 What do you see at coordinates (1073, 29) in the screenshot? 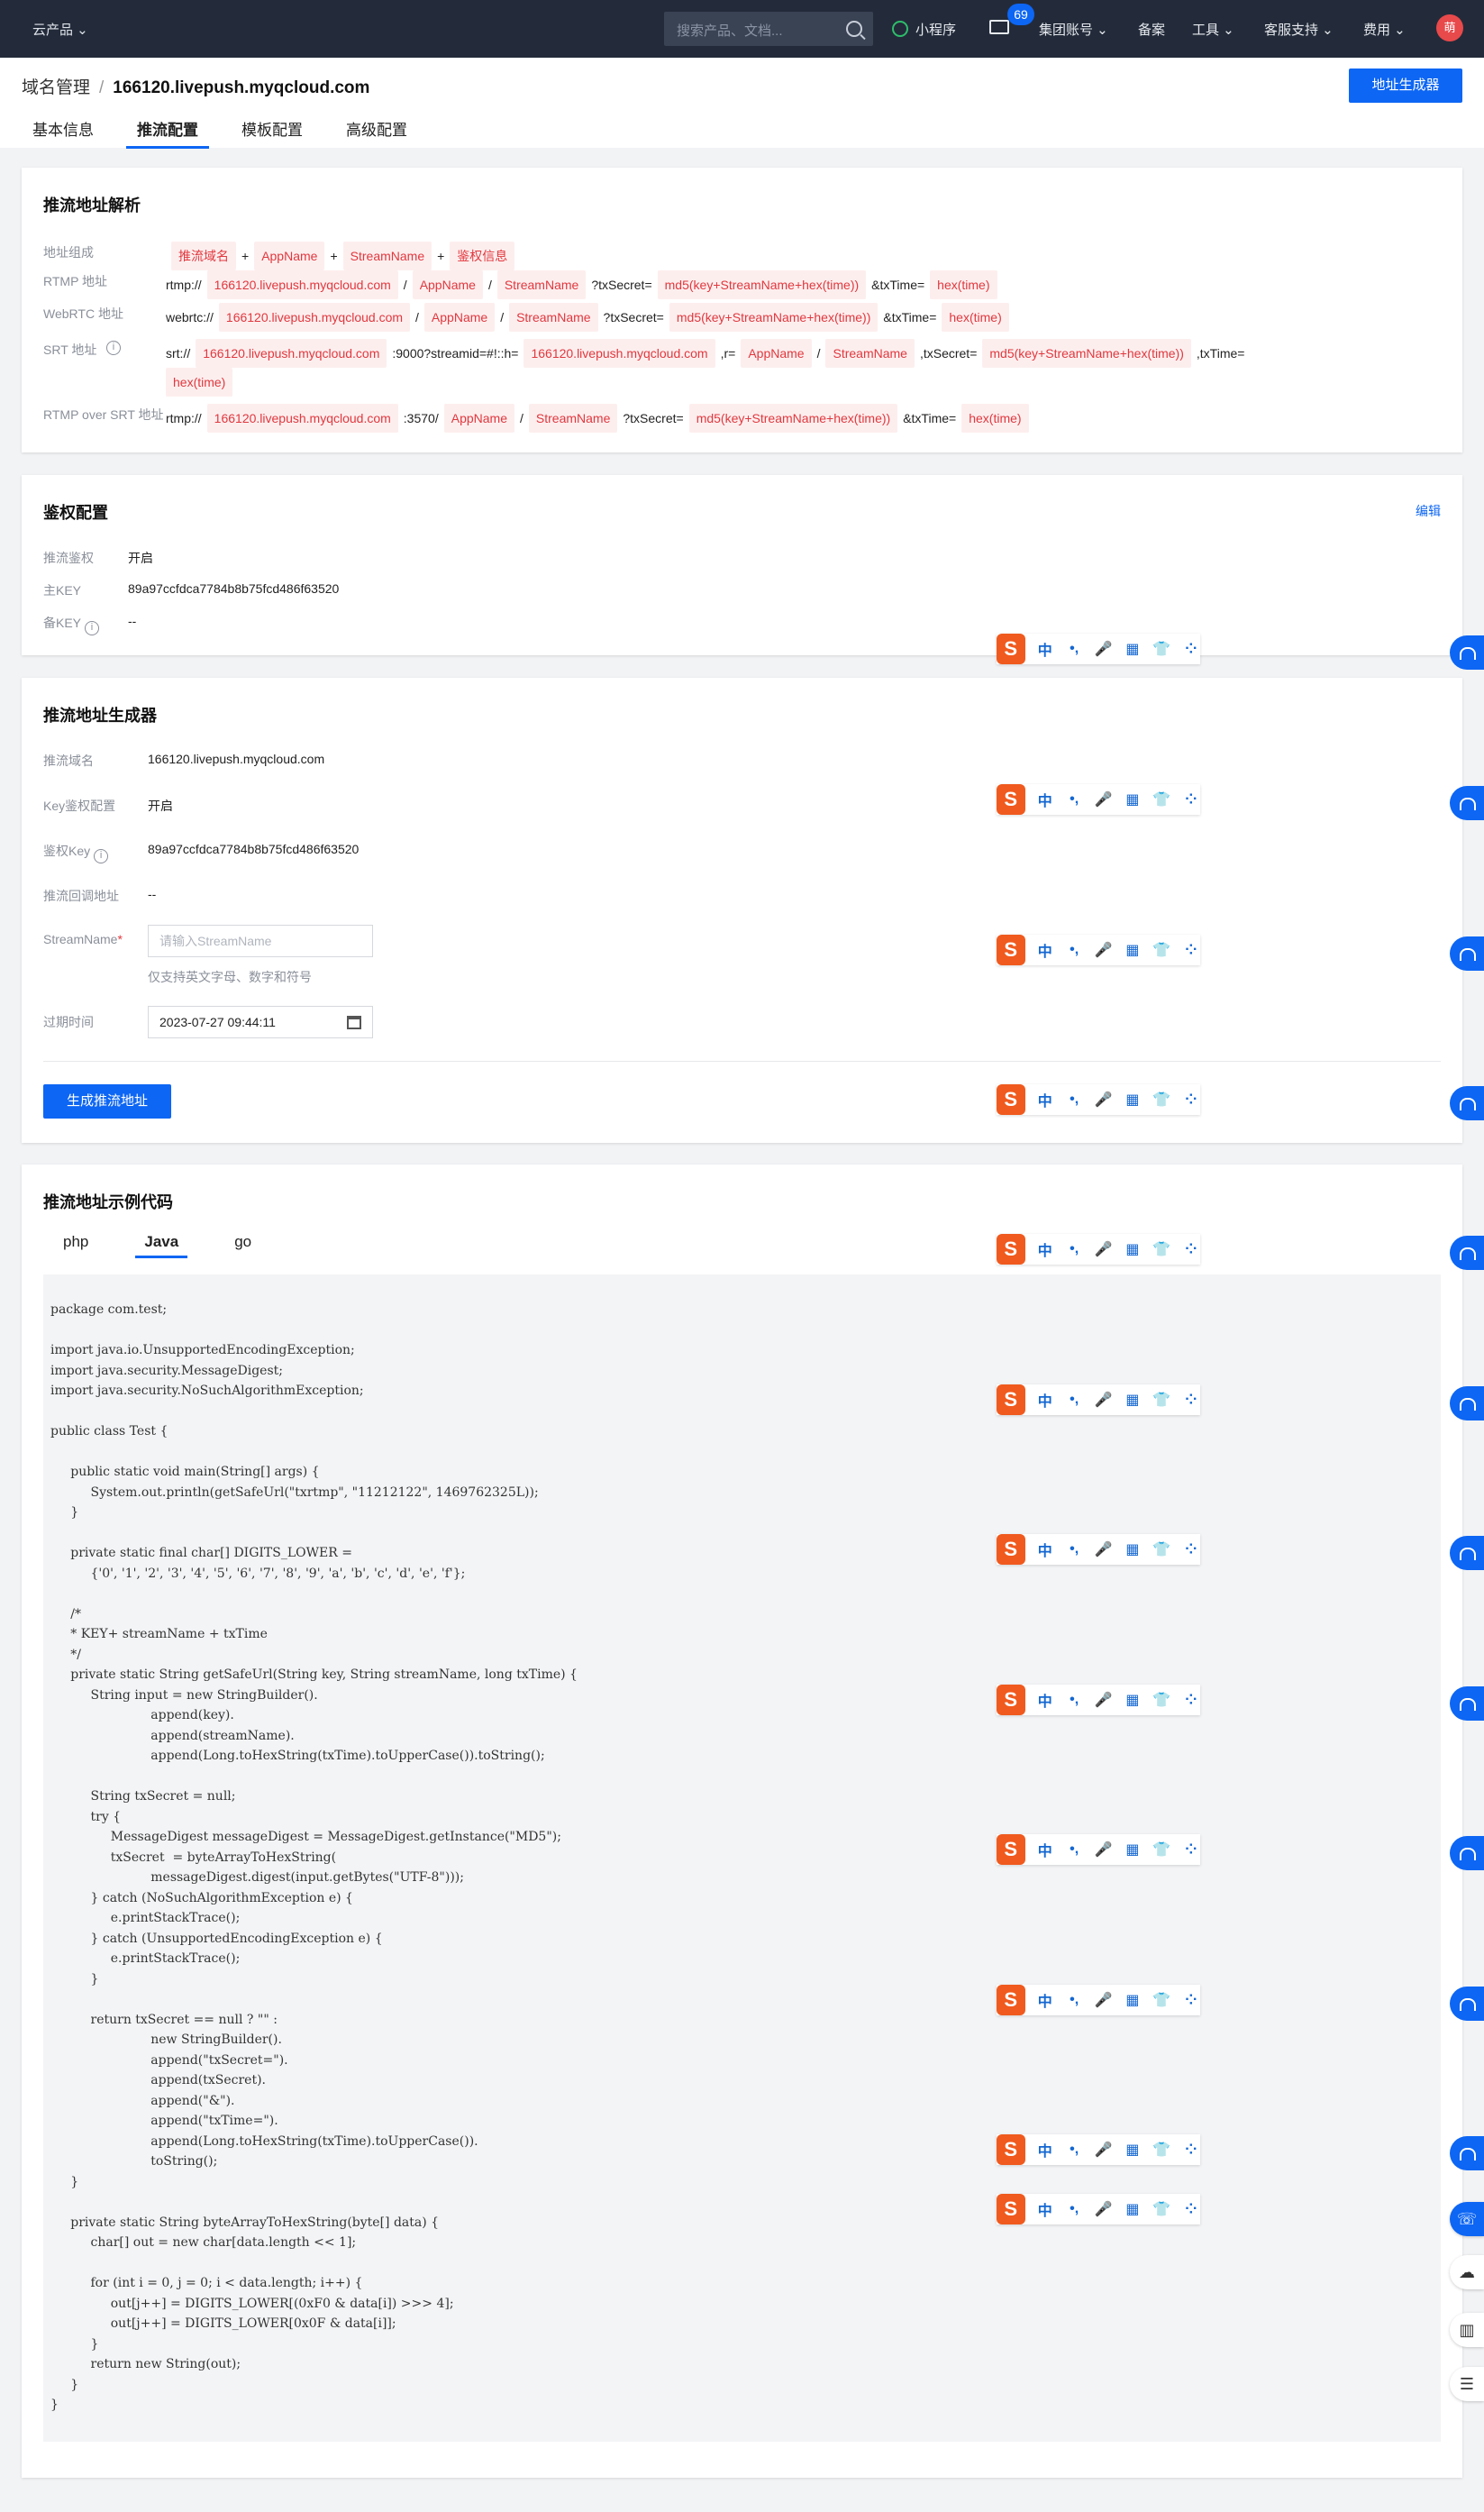
I see `group-account-menu: 集团账号 ⌄` at bounding box center [1073, 29].